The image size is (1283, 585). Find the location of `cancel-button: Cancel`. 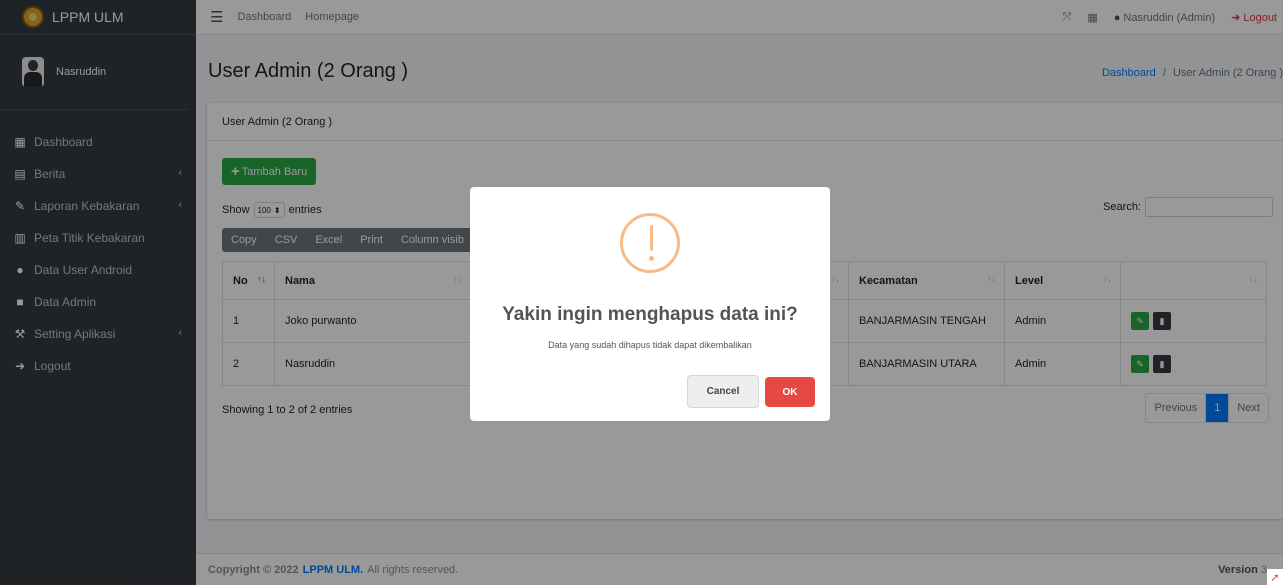

cancel-button: Cancel is located at coordinates (723, 391).